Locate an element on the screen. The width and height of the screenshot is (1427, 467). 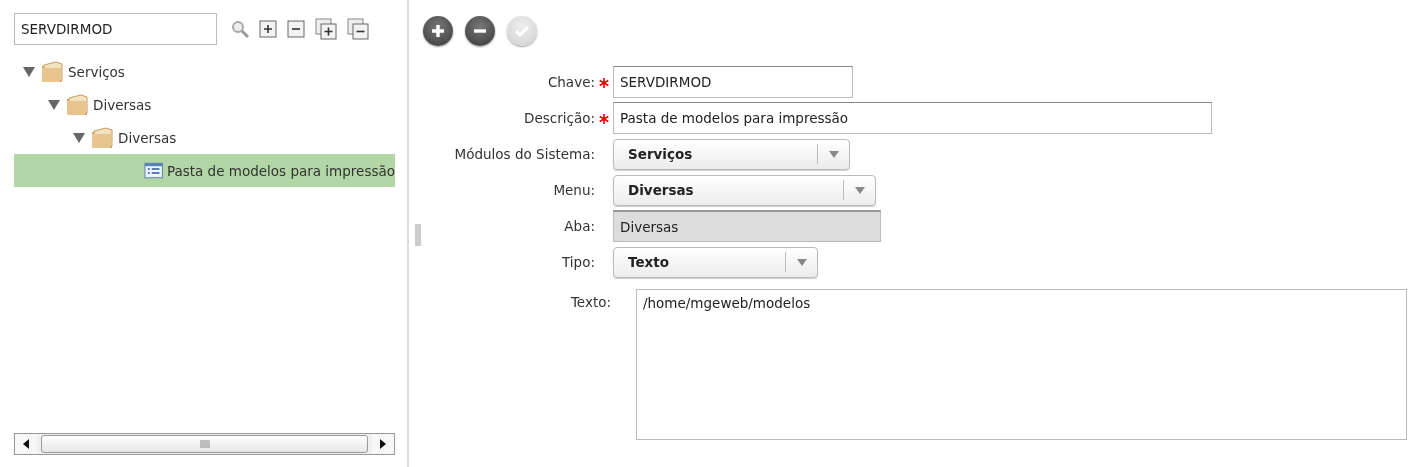
tree-item-label: Serviços is located at coordinates (96, 71).